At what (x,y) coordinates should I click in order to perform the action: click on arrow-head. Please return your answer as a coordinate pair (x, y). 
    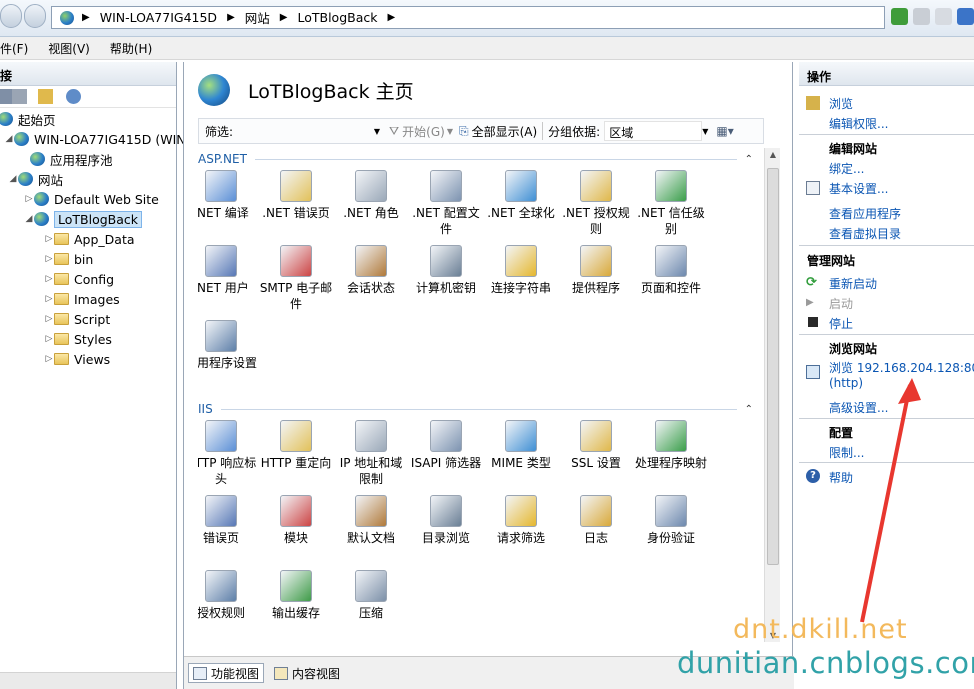
    Looking at the image, I should click on (909, 391).